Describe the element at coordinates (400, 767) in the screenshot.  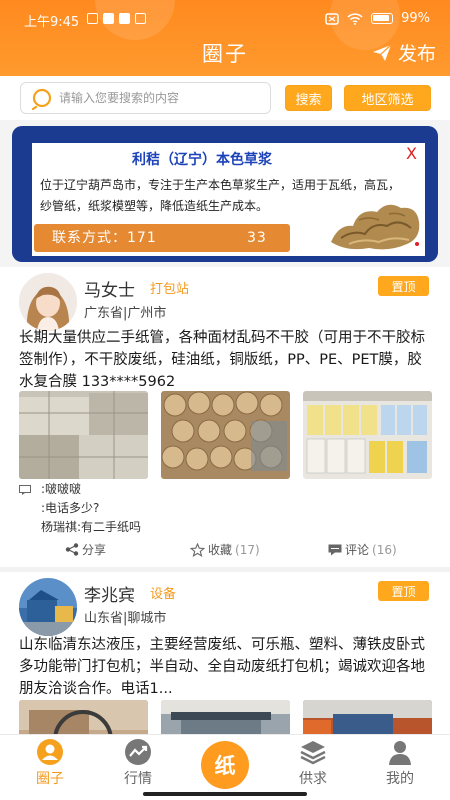
I see `nav-item-mine: 我的` at that location.